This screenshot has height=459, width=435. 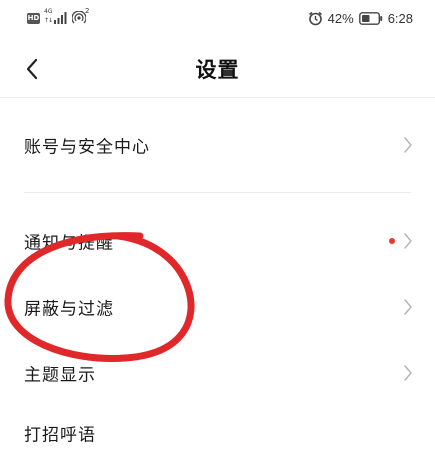 I want to click on title-bar: 设置, so click(x=217, y=69).